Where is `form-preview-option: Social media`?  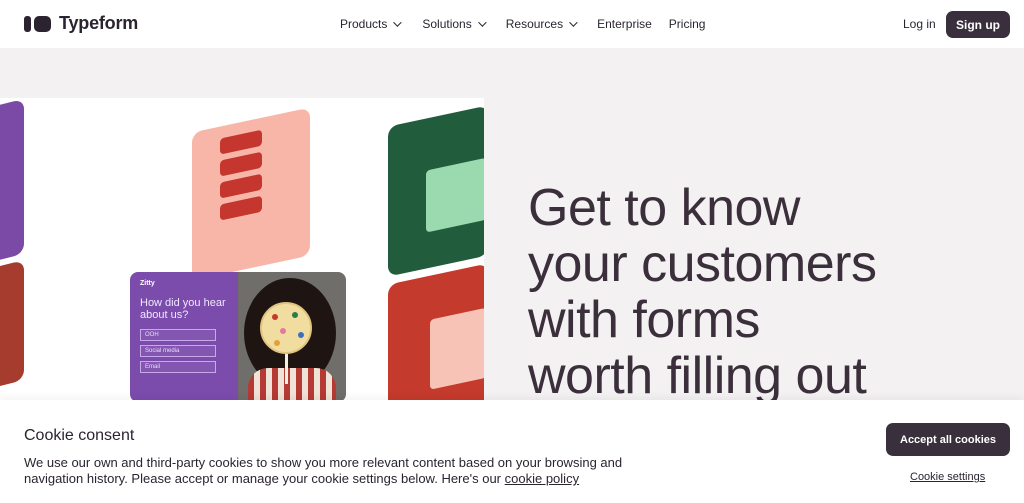
form-preview-option: Social media is located at coordinates (178, 351).